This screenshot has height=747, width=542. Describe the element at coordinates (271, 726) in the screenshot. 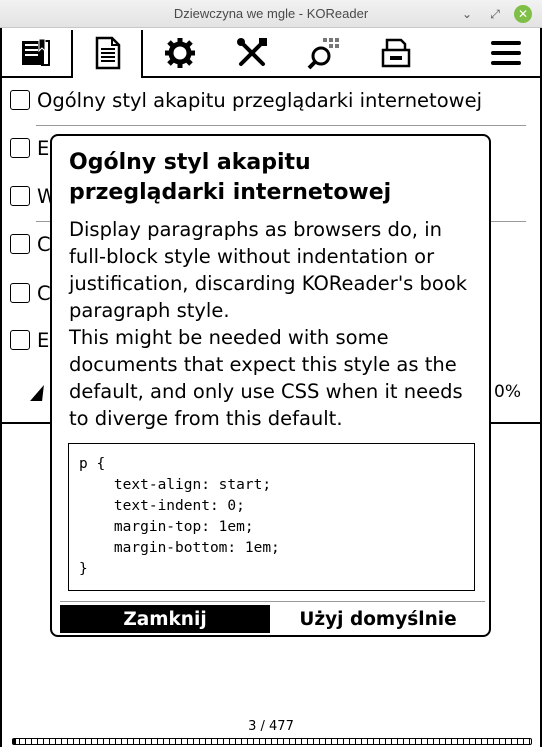

I see `page-number: 3 / 477` at that location.